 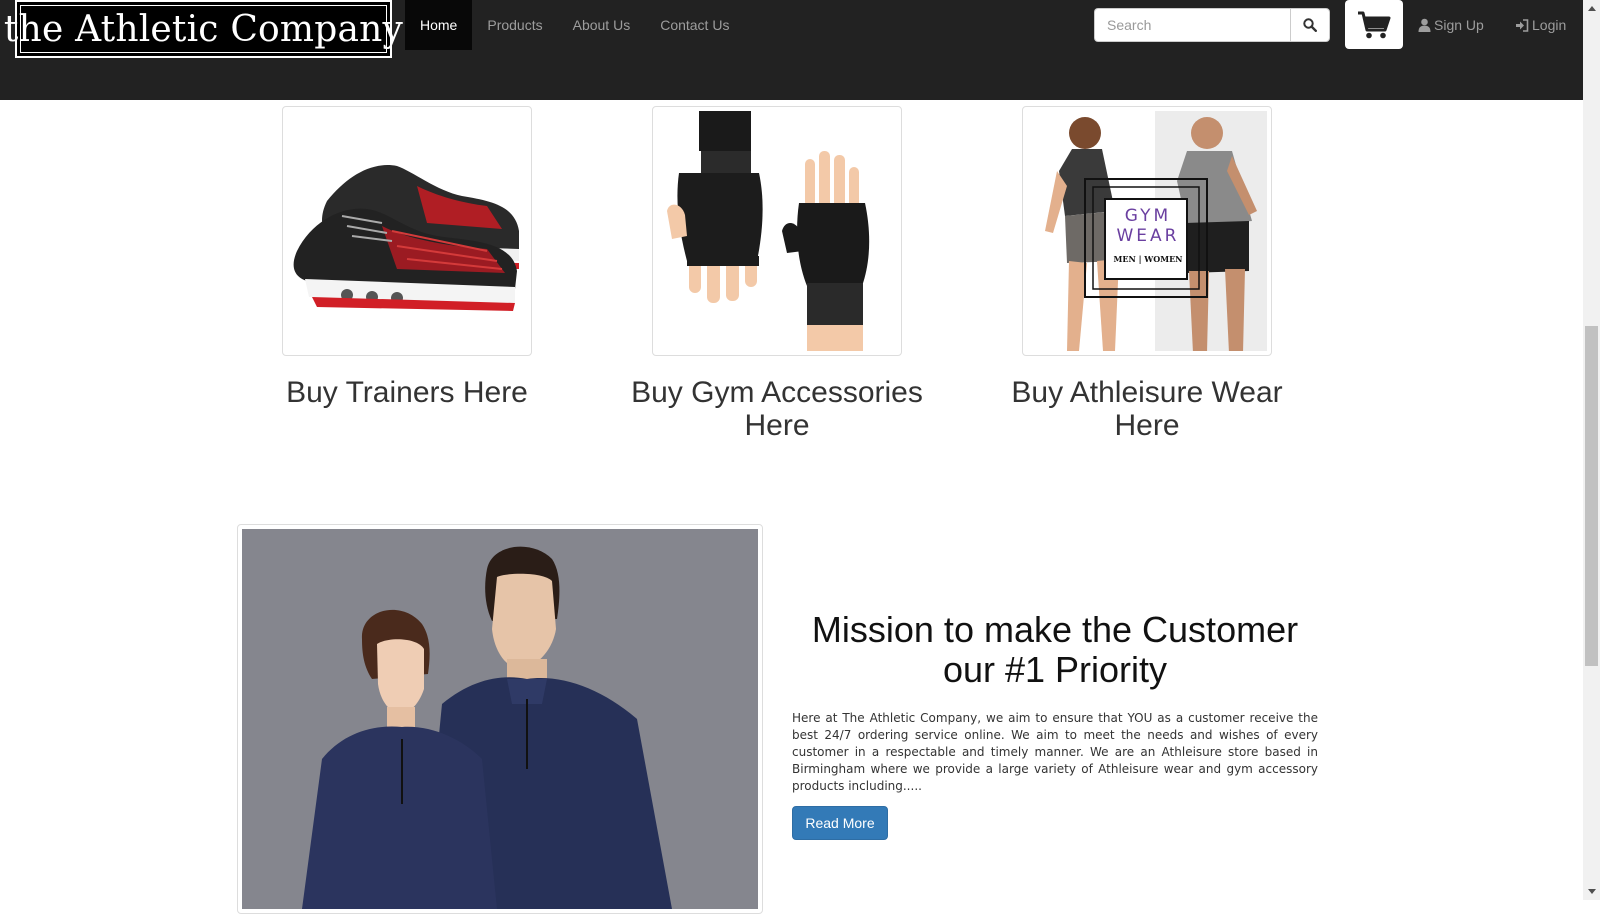 I want to click on scroll-down-arrow, so click(x=1591, y=891).